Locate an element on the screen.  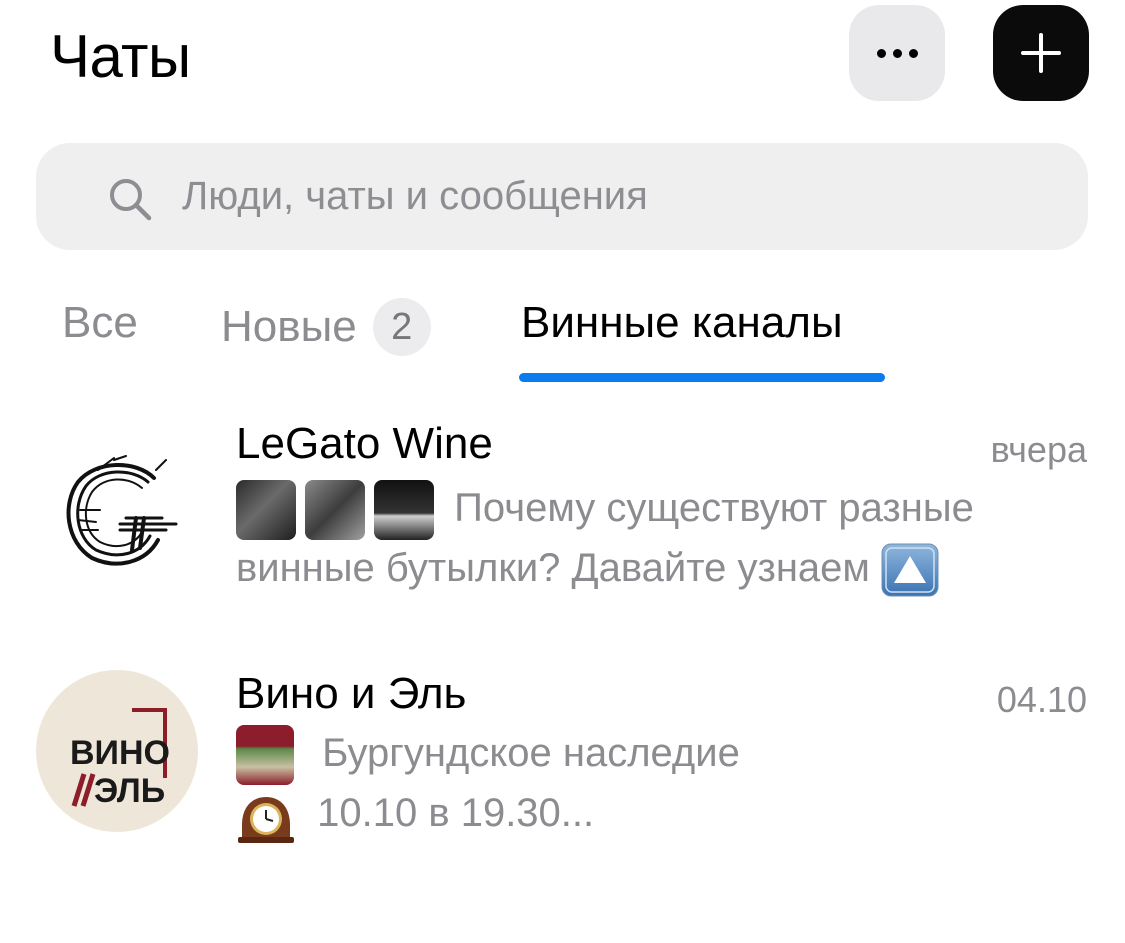
search-bar is located at coordinates (562, 196).